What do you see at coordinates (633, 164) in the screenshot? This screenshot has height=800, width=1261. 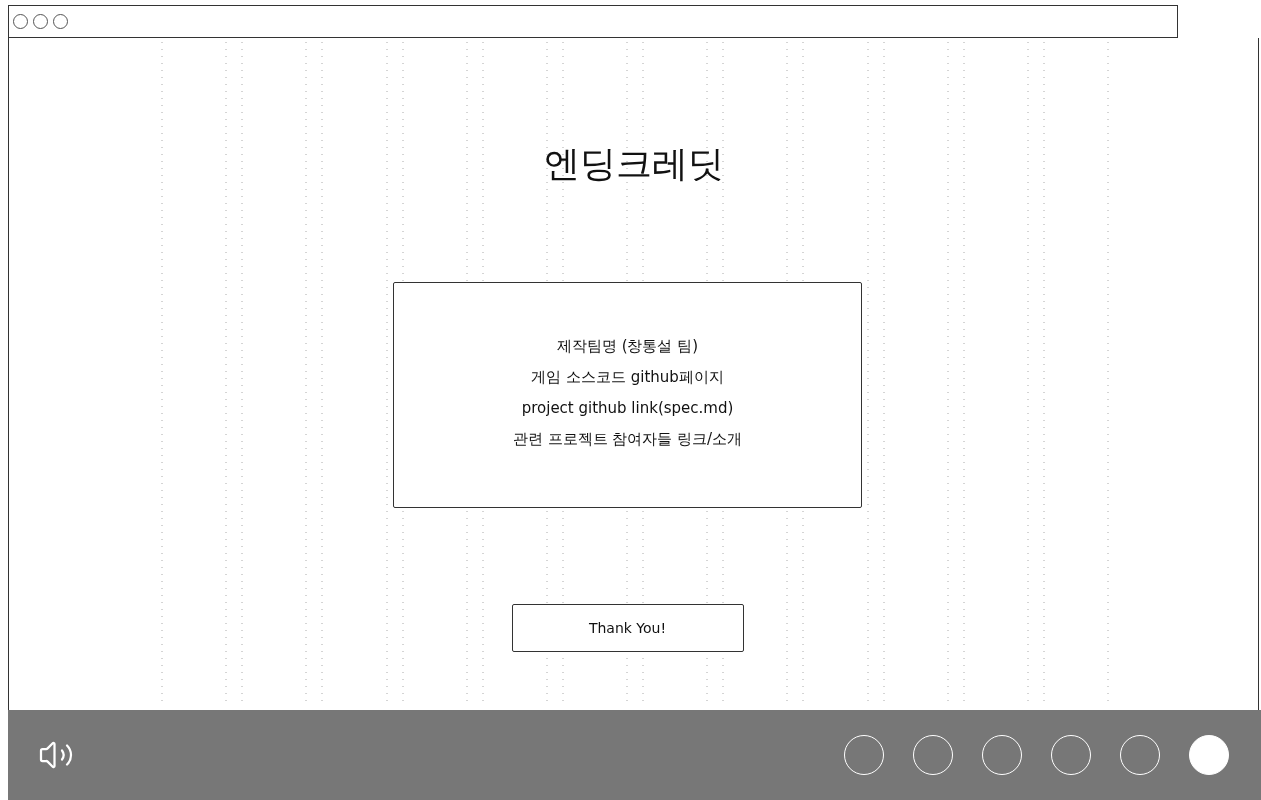 I see `page-title: 엔딩크레딧` at bounding box center [633, 164].